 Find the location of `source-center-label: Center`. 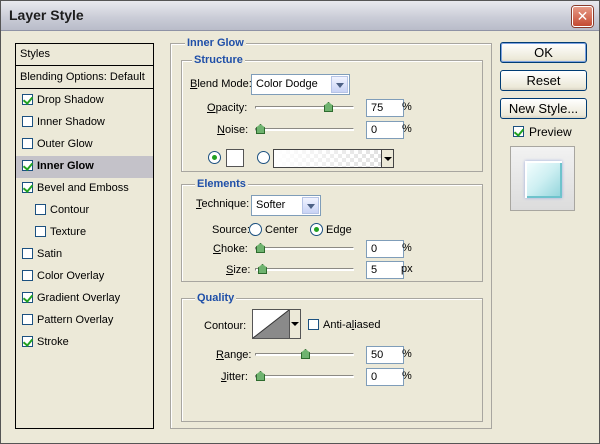

source-center-label: Center is located at coordinates (281, 230).